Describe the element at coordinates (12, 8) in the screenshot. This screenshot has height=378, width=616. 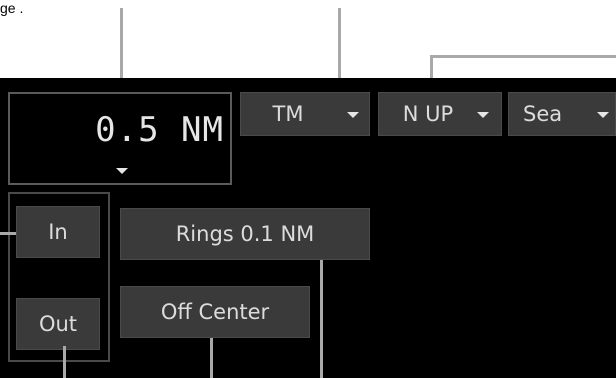
I see `caption-fragment: ge .` at that location.